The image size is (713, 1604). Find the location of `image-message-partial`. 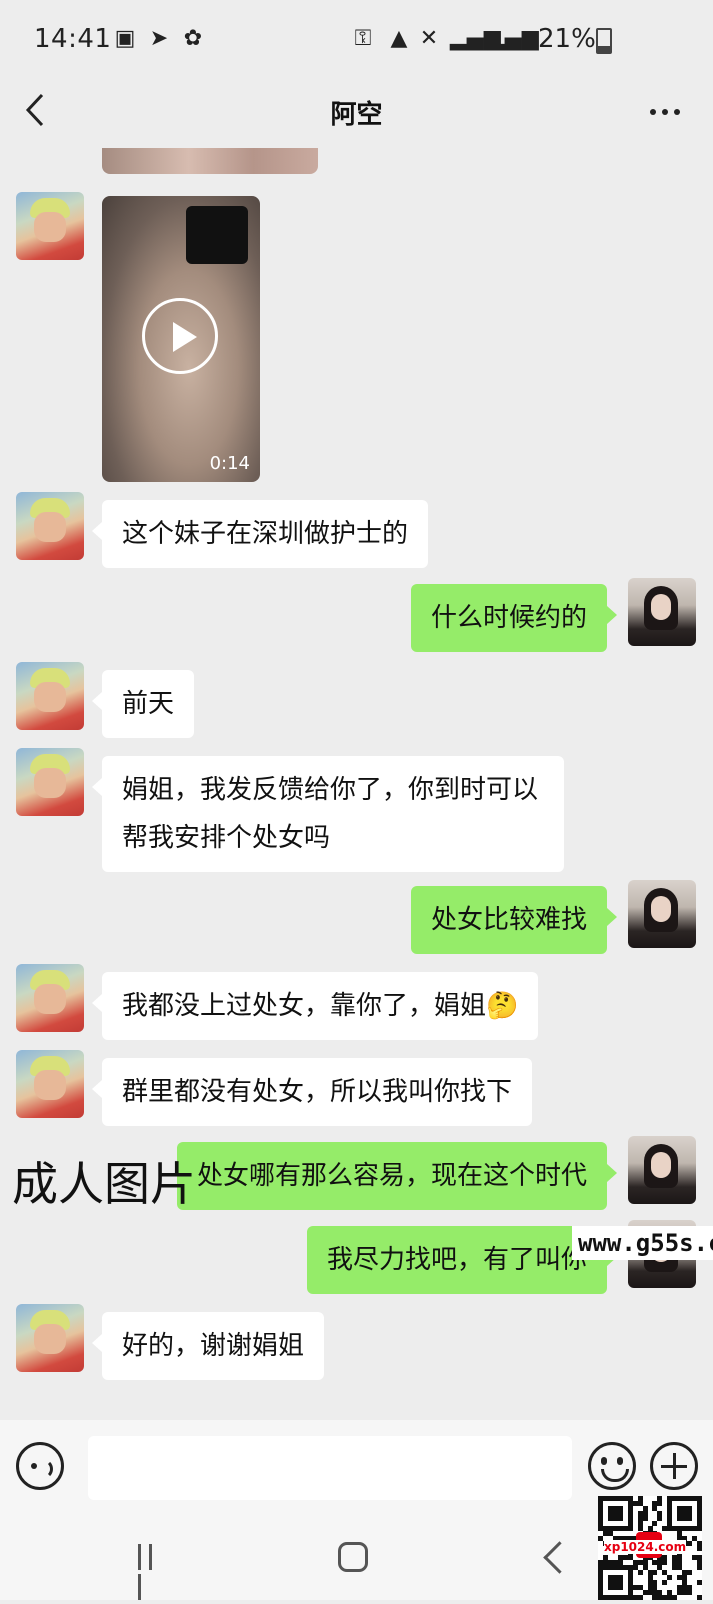

image-message-partial is located at coordinates (210, 161).